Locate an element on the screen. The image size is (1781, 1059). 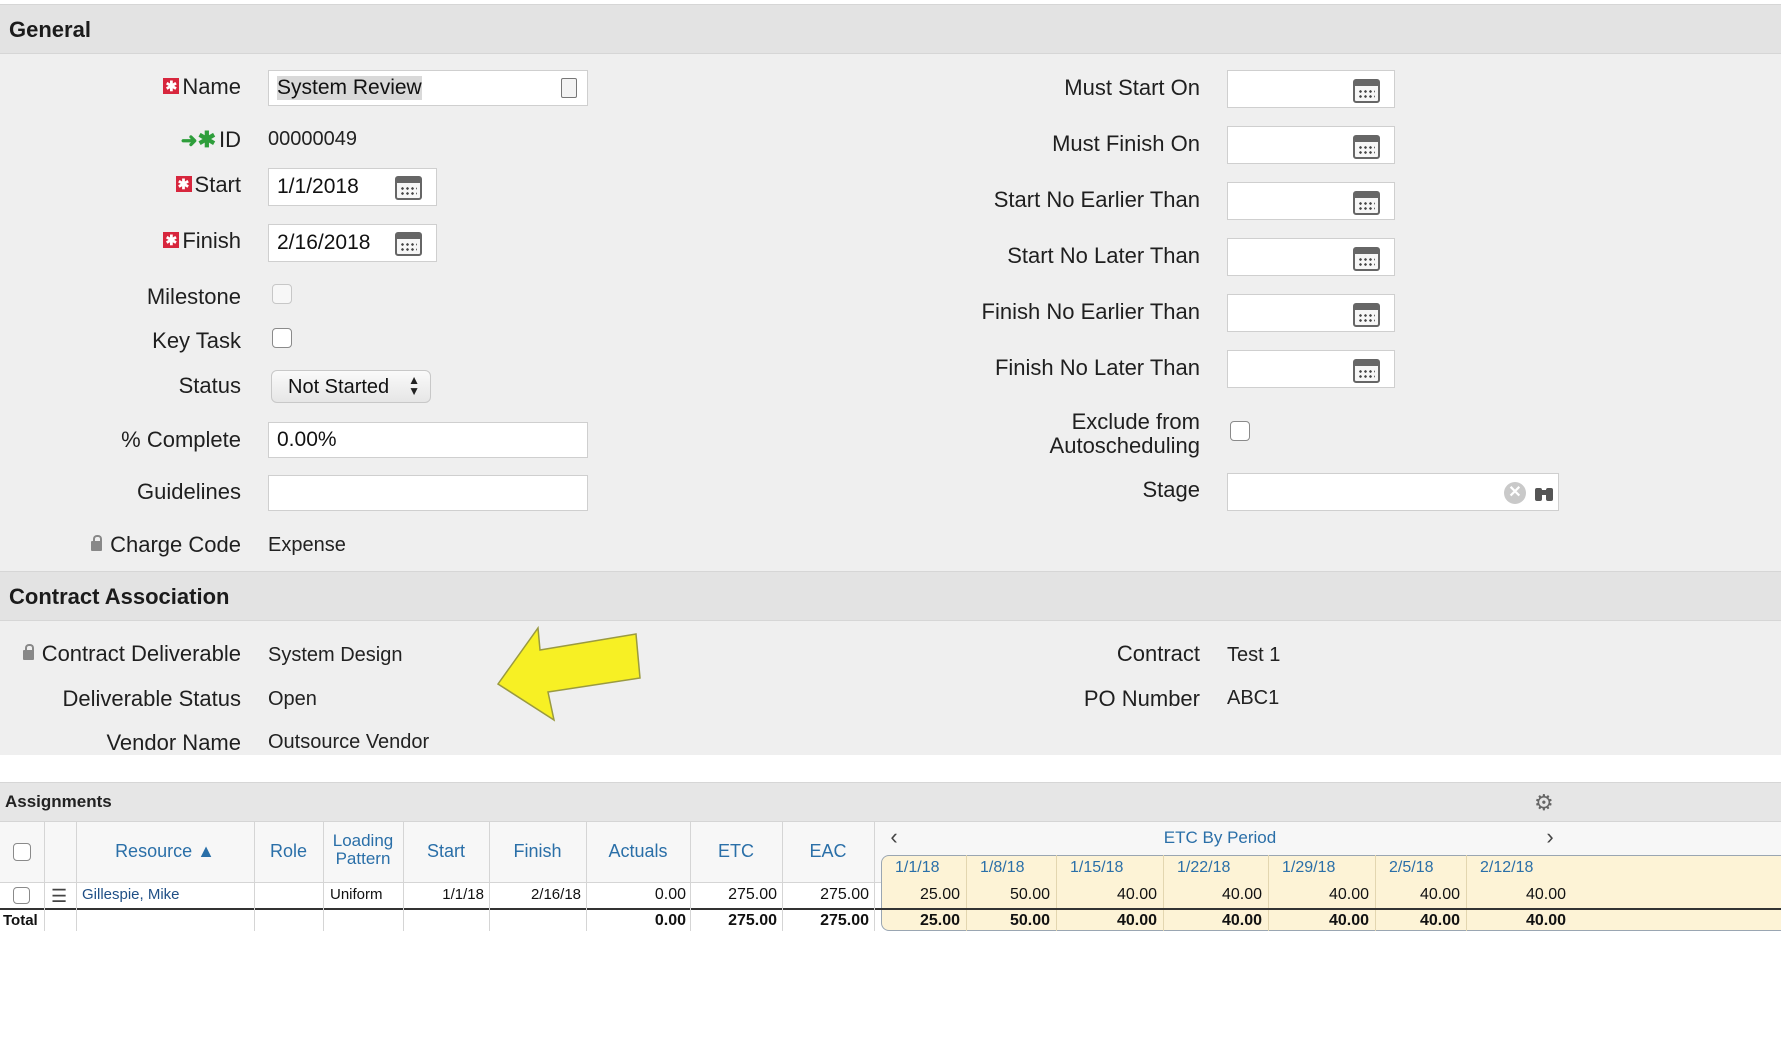
finish-no-earlier-than-label: Finish No Earlier Than is located at coordinates (1090, 311).